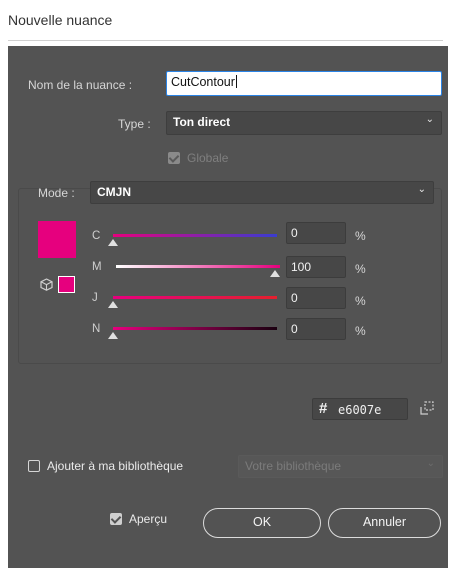 Image resolution: width=449 pixels, height=570 pixels. What do you see at coordinates (60, 20) in the screenshot?
I see `dialog-title: Nouvelle nuance` at bounding box center [60, 20].